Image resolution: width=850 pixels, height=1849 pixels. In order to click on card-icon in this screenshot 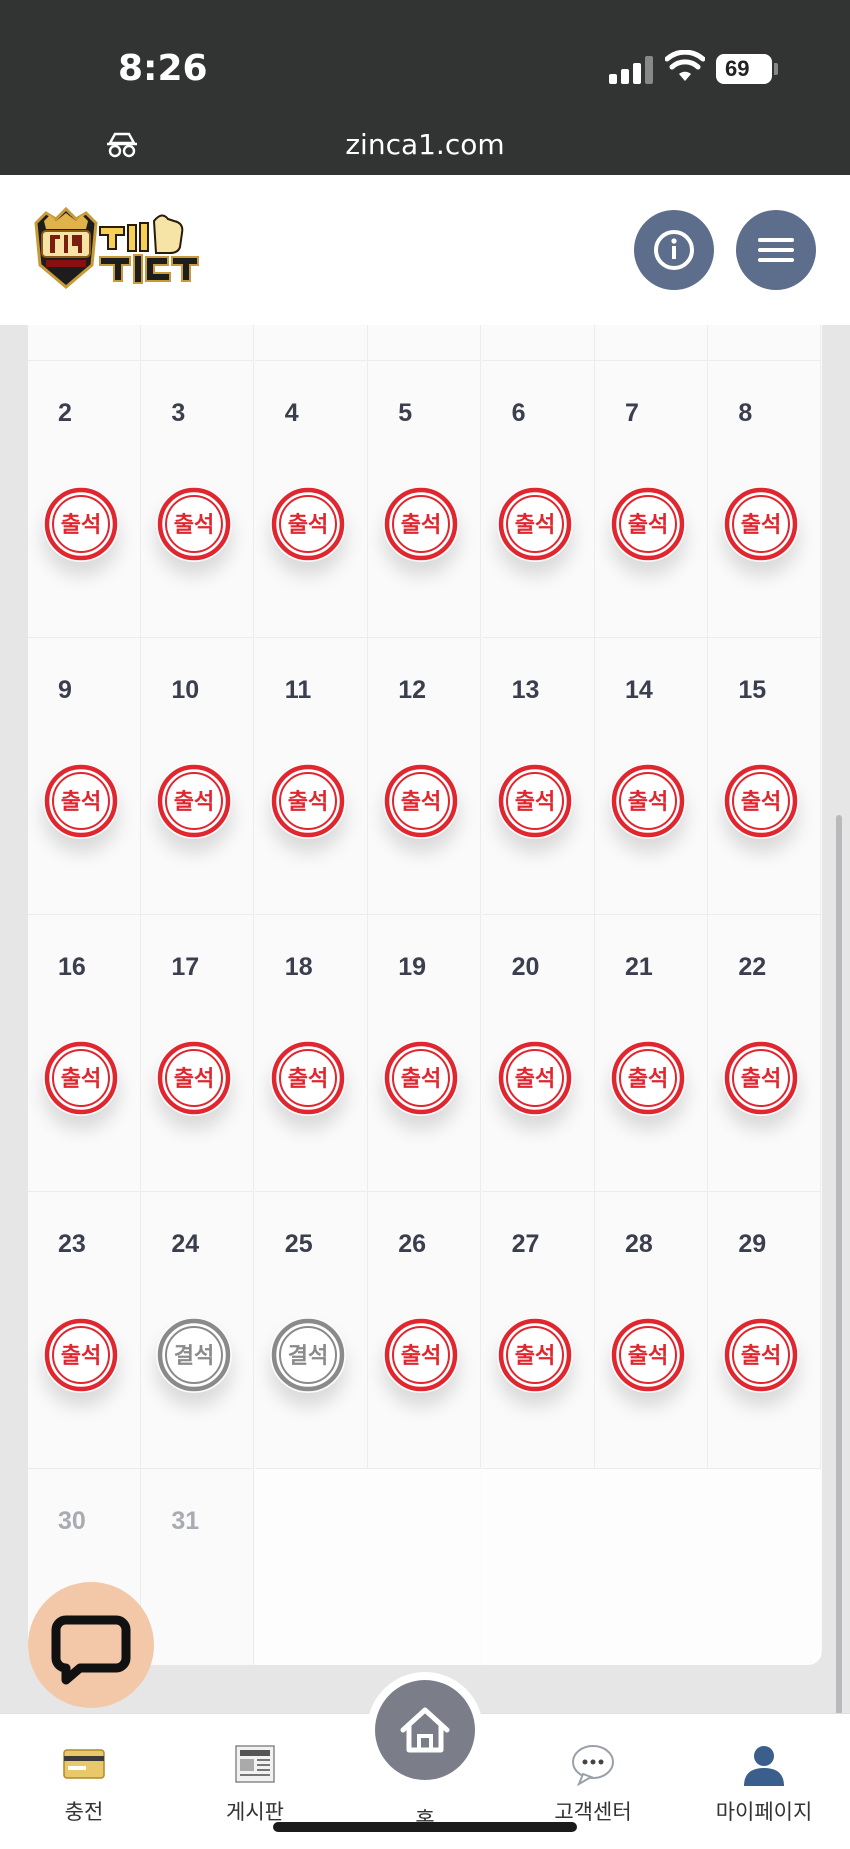, I will do `click(84, 1764)`.